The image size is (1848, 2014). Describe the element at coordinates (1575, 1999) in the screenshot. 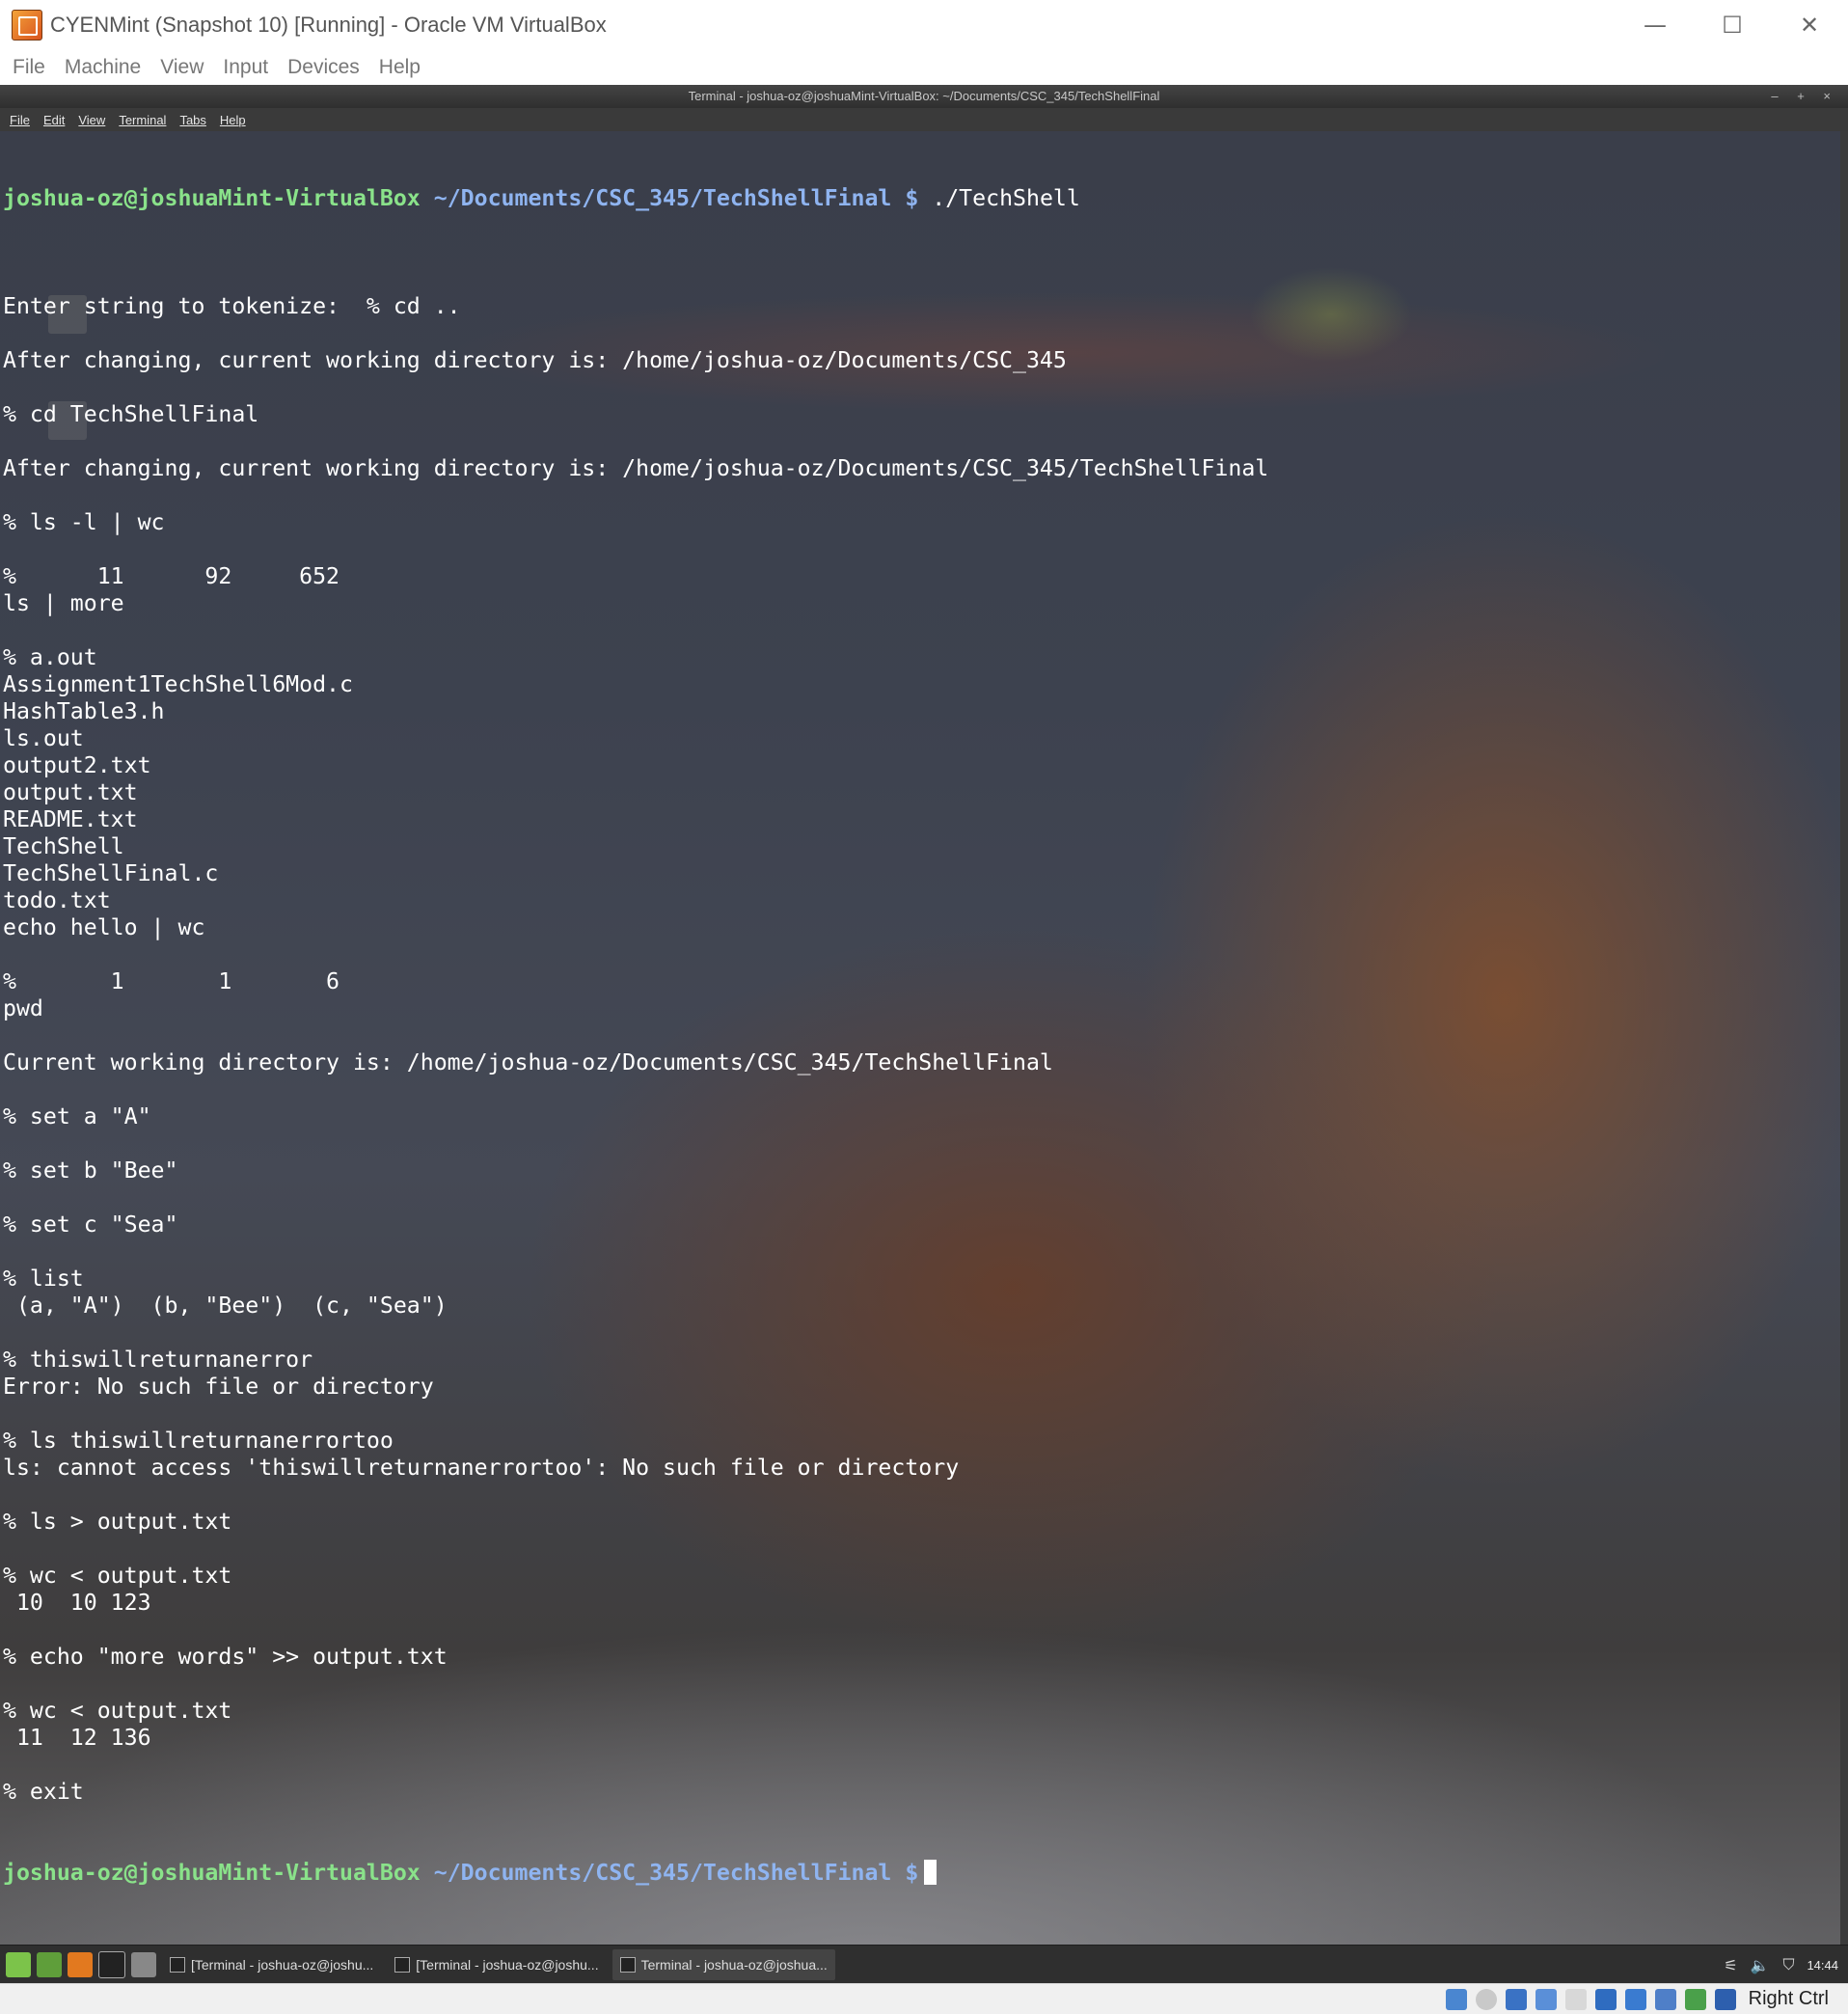

I see `shared-folders-icon` at that location.